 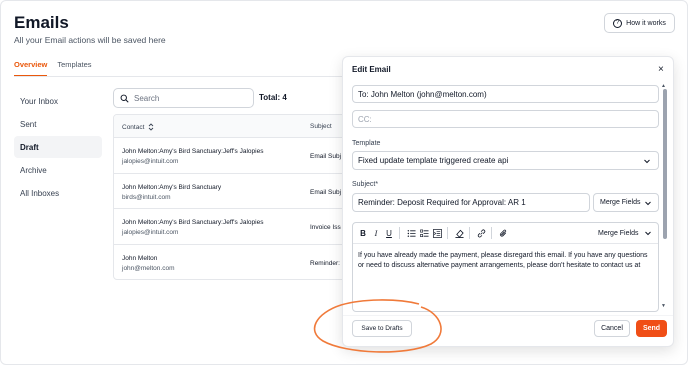 What do you see at coordinates (133, 127) in the screenshot?
I see `contact-header-label: Contact` at bounding box center [133, 127].